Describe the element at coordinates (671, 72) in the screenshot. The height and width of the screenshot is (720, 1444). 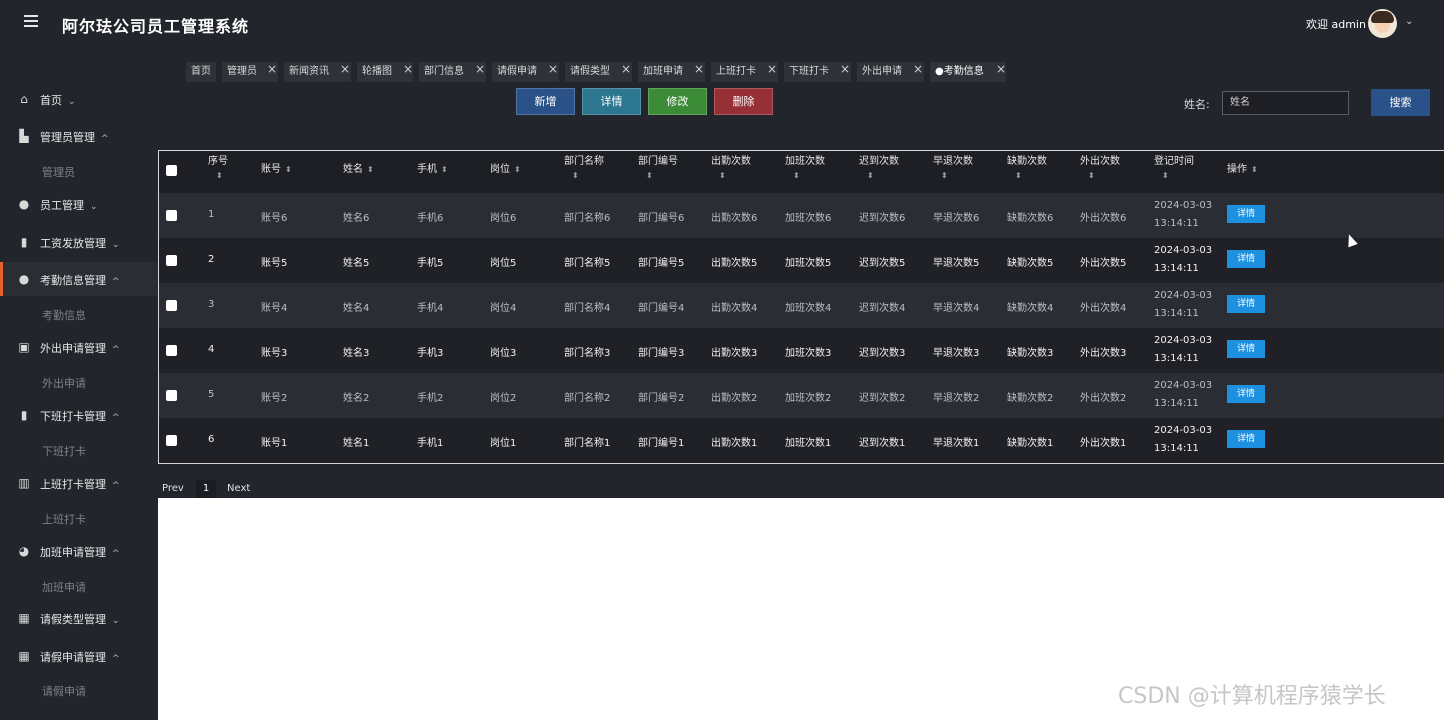
I see `tab-overtime: 加班申请 ×` at that location.